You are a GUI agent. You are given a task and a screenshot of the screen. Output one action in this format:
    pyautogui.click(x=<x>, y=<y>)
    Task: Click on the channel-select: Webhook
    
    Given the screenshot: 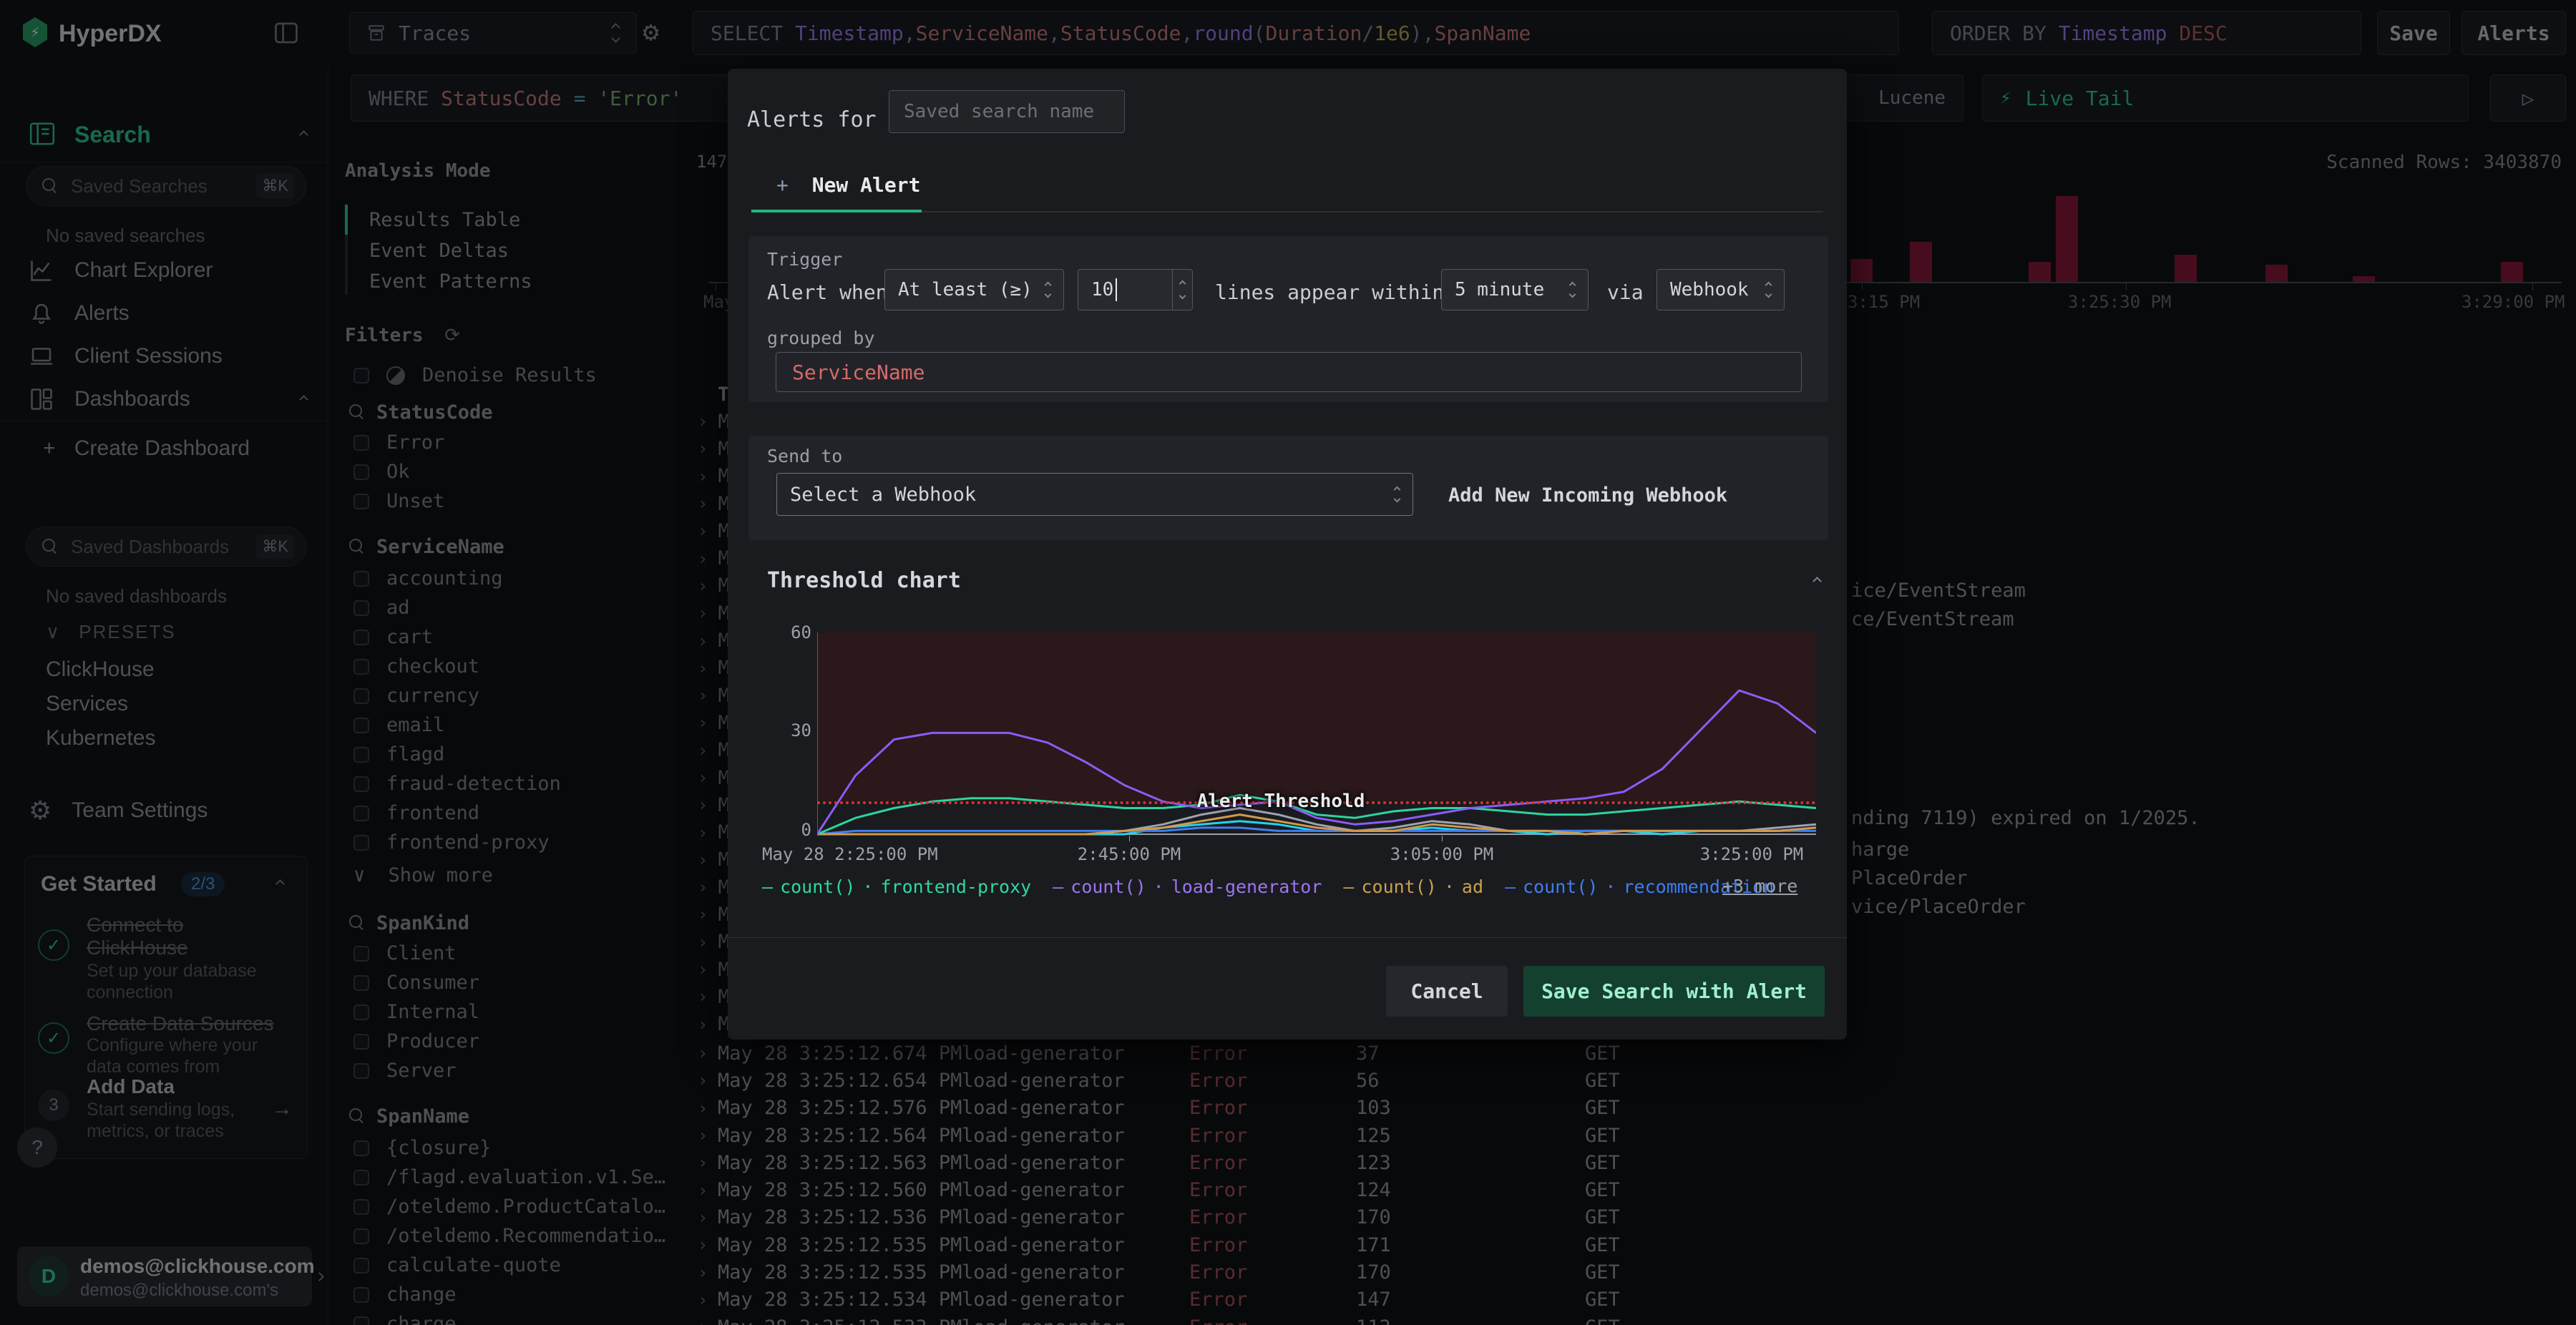 What is the action you would take?
    pyautogui.click(x=1721, y=290)
    